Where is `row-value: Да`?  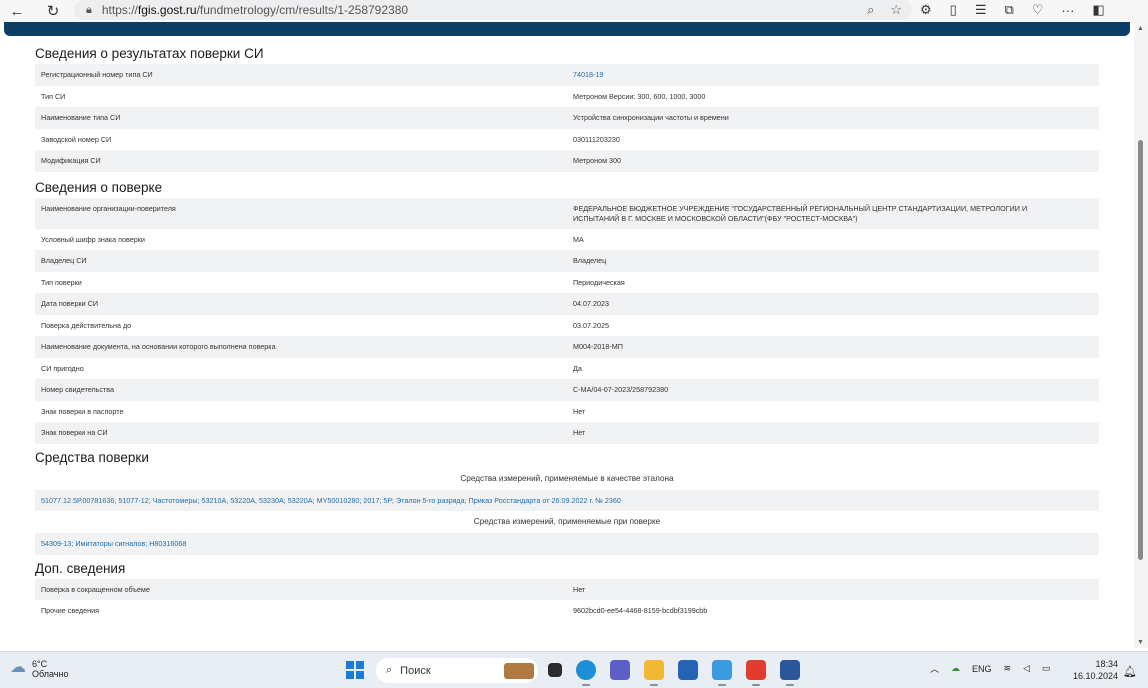
row-value: Да is located at coordinates (577, 368).